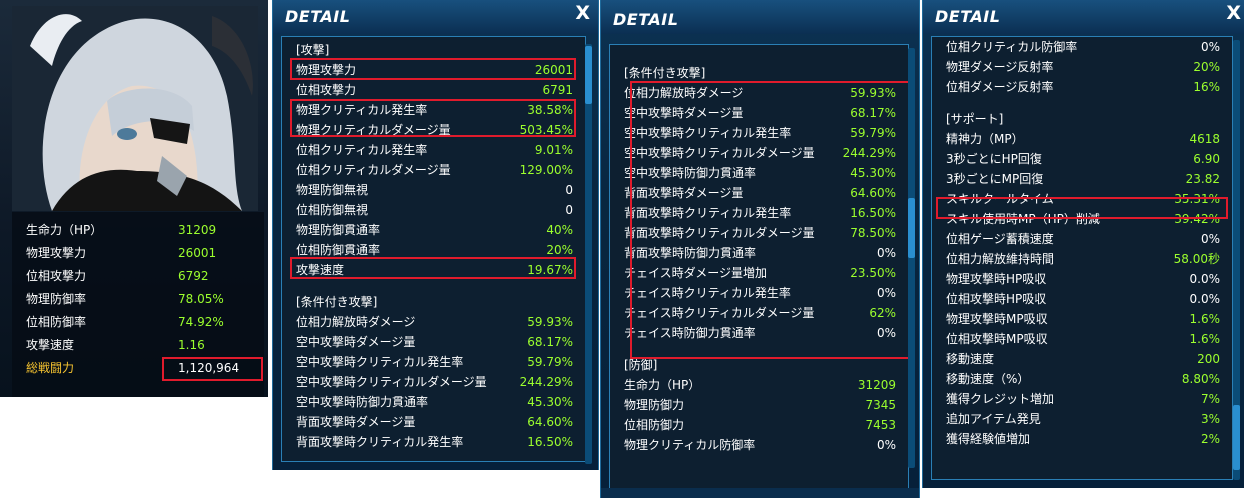 The height and width of the screenshot is (503, 1244). Describe the element at coordinates (1206, 87) in the screenshot. I see `stat-value: 16%` at that location.